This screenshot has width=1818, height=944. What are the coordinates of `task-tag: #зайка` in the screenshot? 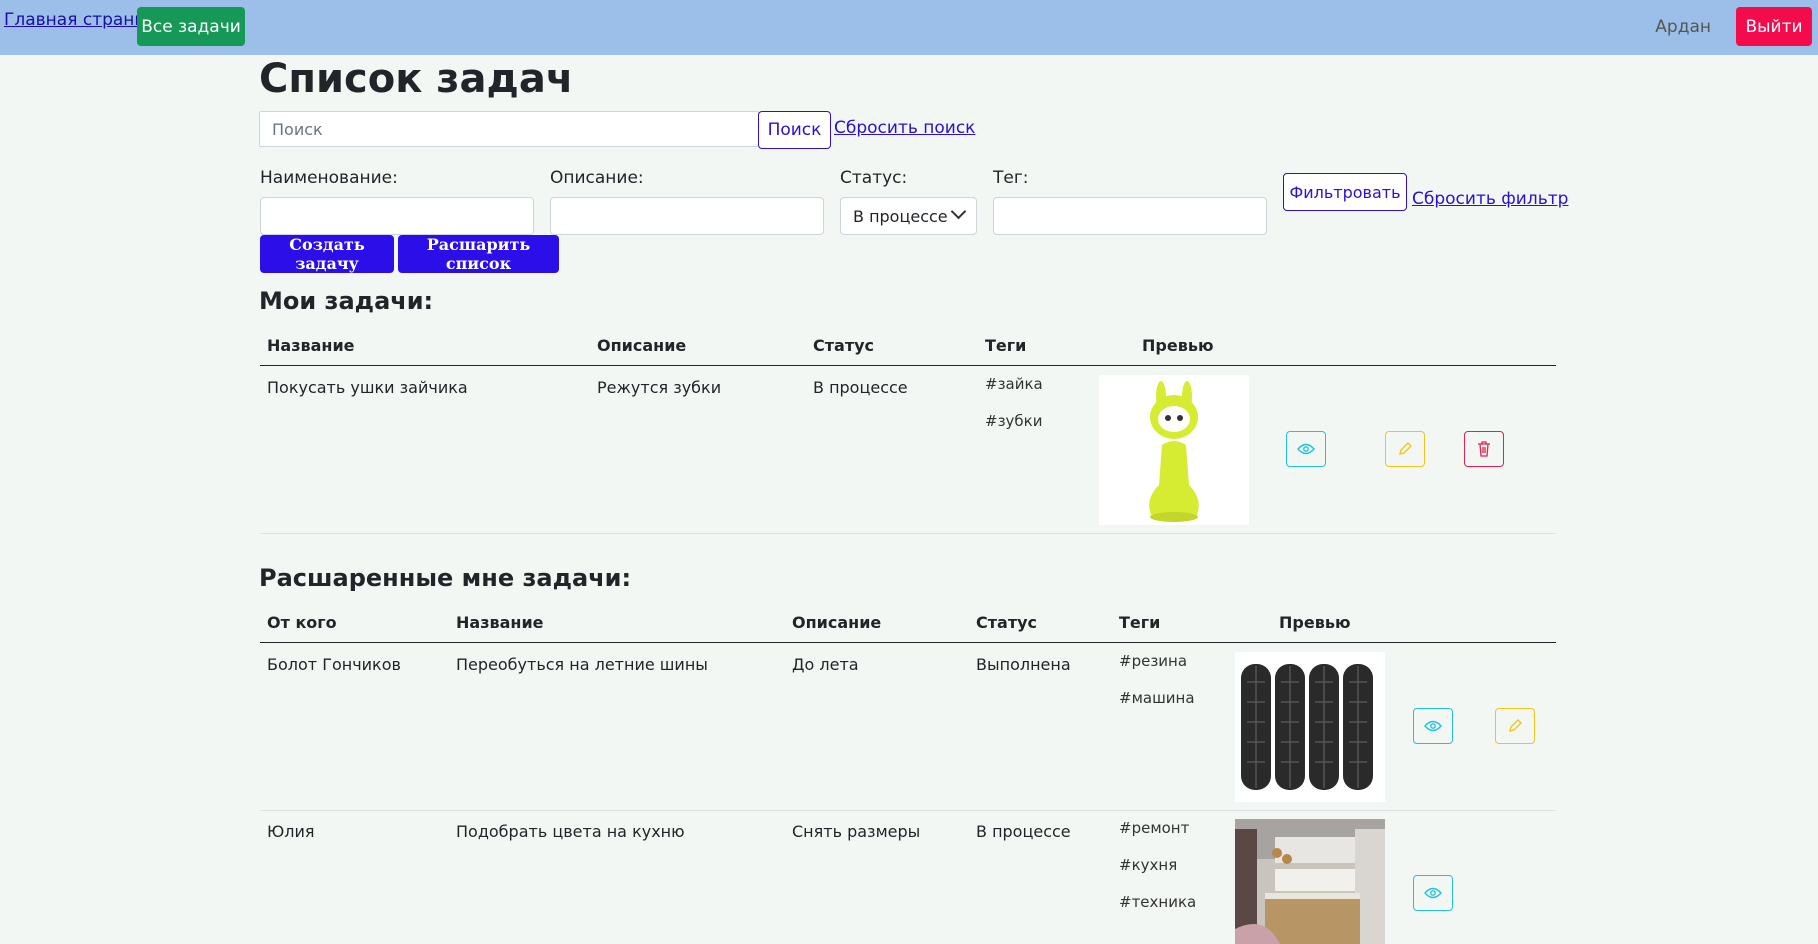 It's located at (1014, 384).